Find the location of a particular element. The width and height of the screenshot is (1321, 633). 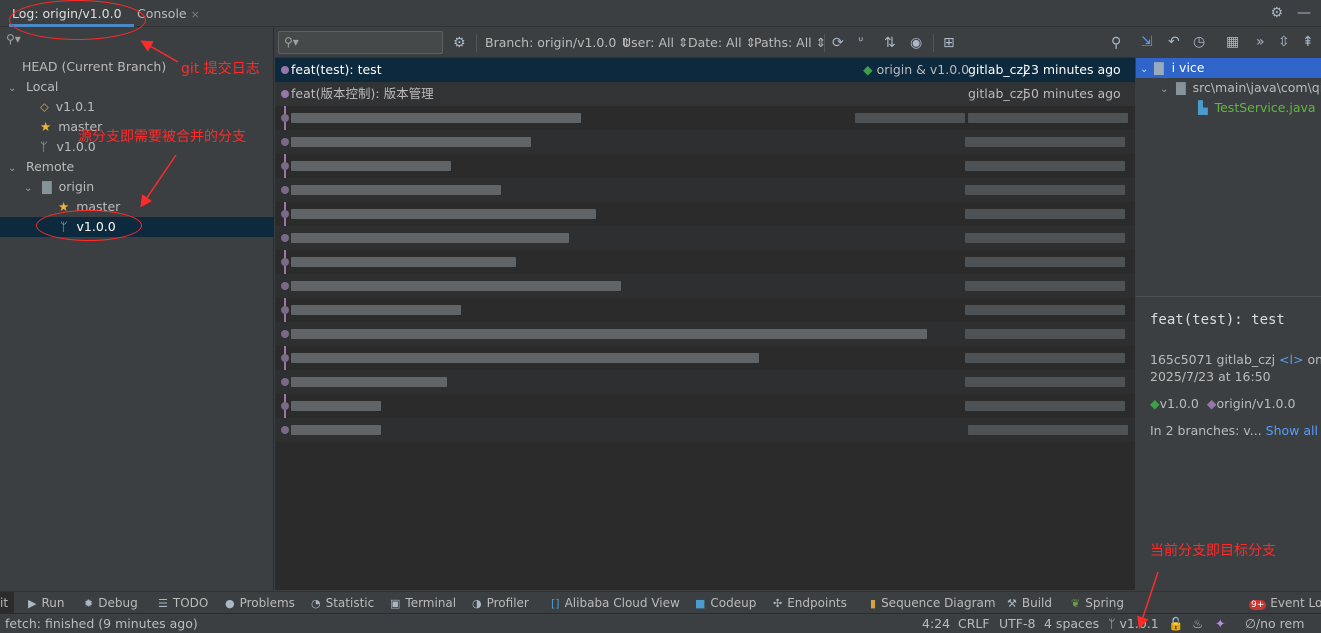

log-search-input: ⚲▾ is located at coordinates (360, 42).